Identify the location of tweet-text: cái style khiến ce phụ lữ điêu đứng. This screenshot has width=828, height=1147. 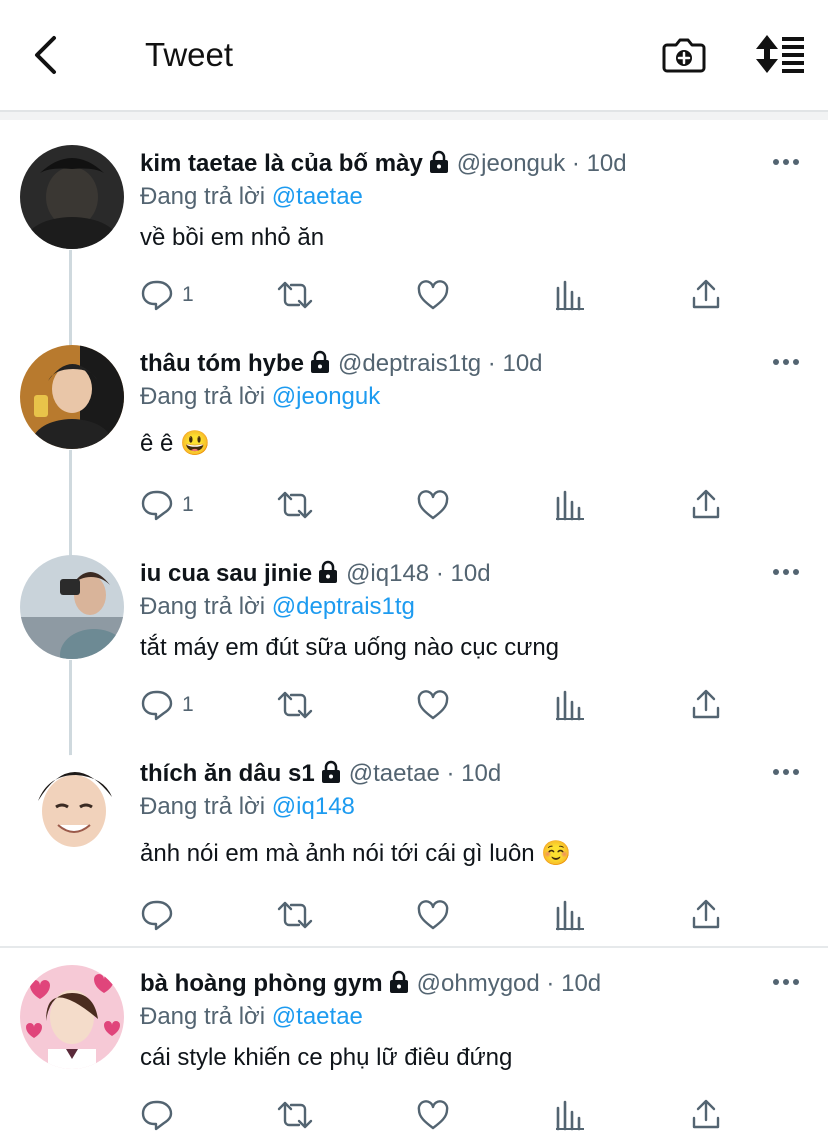
(326, 1057).